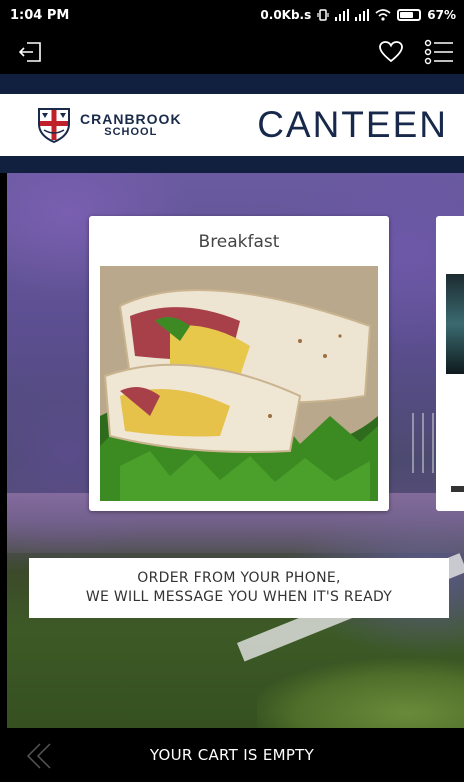  I want to click on app-bar-actions, so click(415, 52).